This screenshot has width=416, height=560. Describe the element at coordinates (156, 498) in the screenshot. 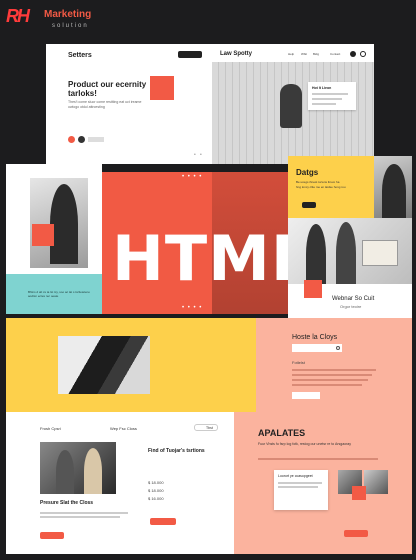

I see `price-item: $ 16.000` at that location.